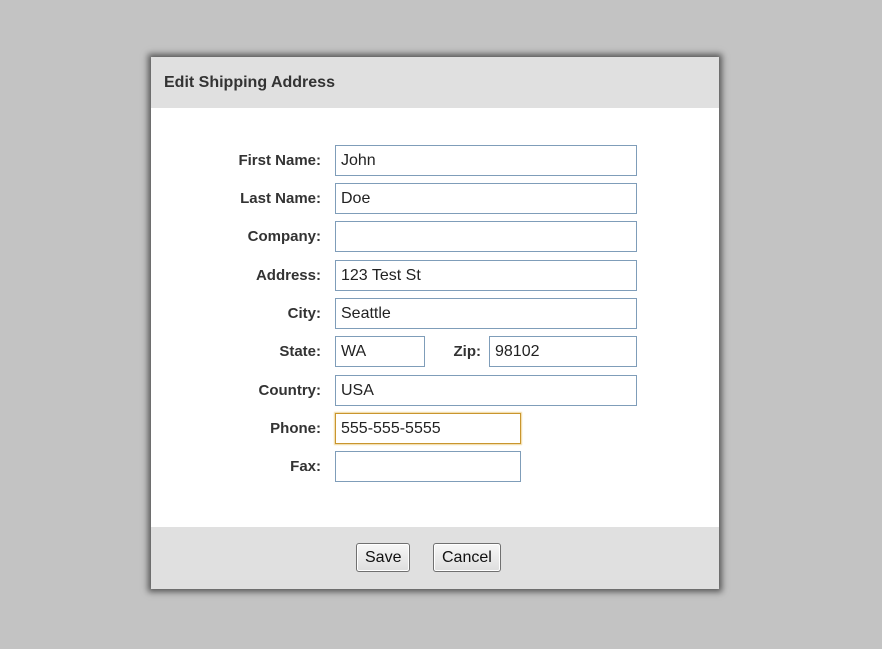 This screenshot has height=649, width=882. What do you see at coordinates (486, 313) in the screenshot?
I see `city-field` at bounding box center [486, 313].